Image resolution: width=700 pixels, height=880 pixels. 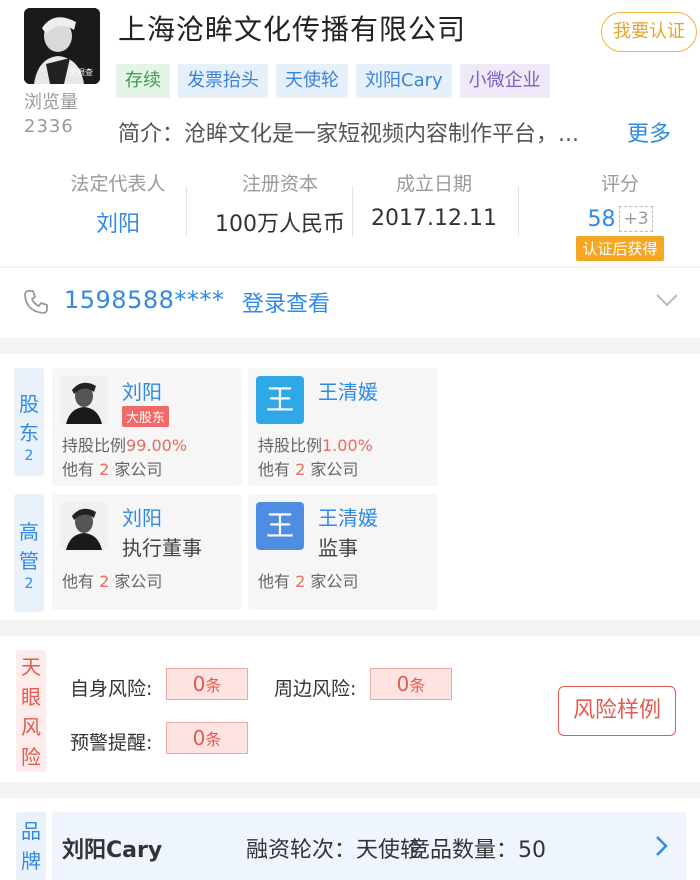 I want to click on risk-label-char: 天, so click(x=31, y=667).